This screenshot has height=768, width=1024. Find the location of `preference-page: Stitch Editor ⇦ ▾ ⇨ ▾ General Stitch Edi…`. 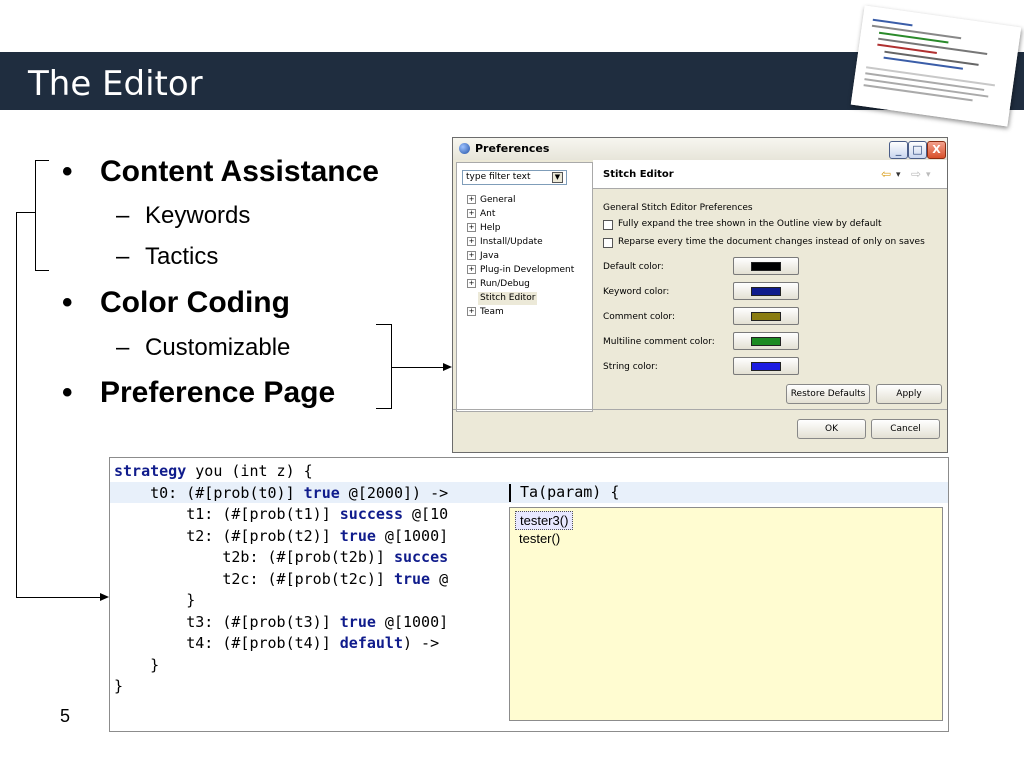

preference-page: Stitch Editor ⇦ ▾ ⇨ ▾ General Stitch Edi… is located at coordinates (770, 285).